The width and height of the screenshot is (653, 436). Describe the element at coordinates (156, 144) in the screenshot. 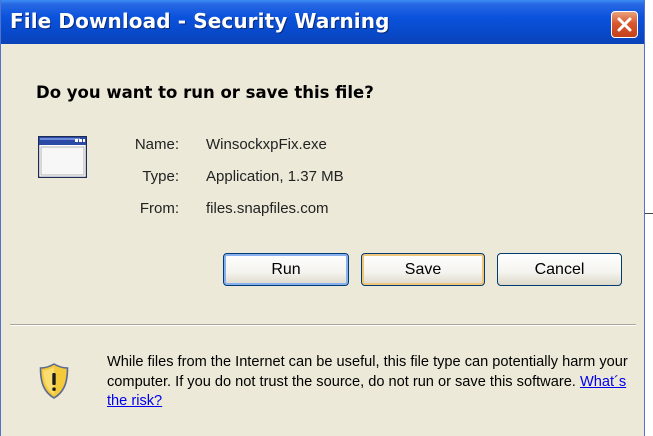

I see `name-label: Name:` at that location.